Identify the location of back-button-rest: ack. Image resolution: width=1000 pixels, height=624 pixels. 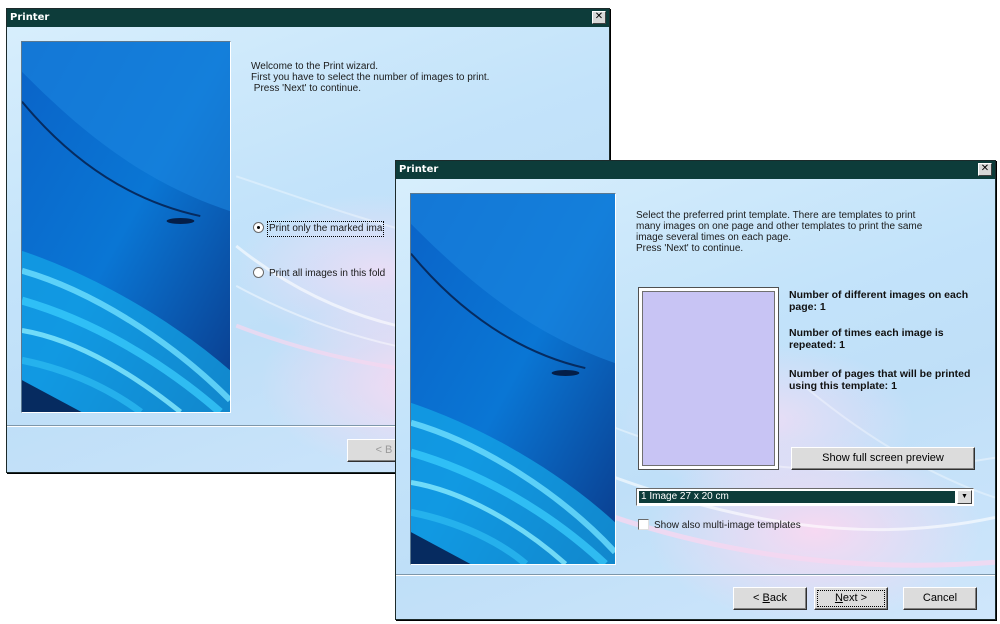
(778, 598).